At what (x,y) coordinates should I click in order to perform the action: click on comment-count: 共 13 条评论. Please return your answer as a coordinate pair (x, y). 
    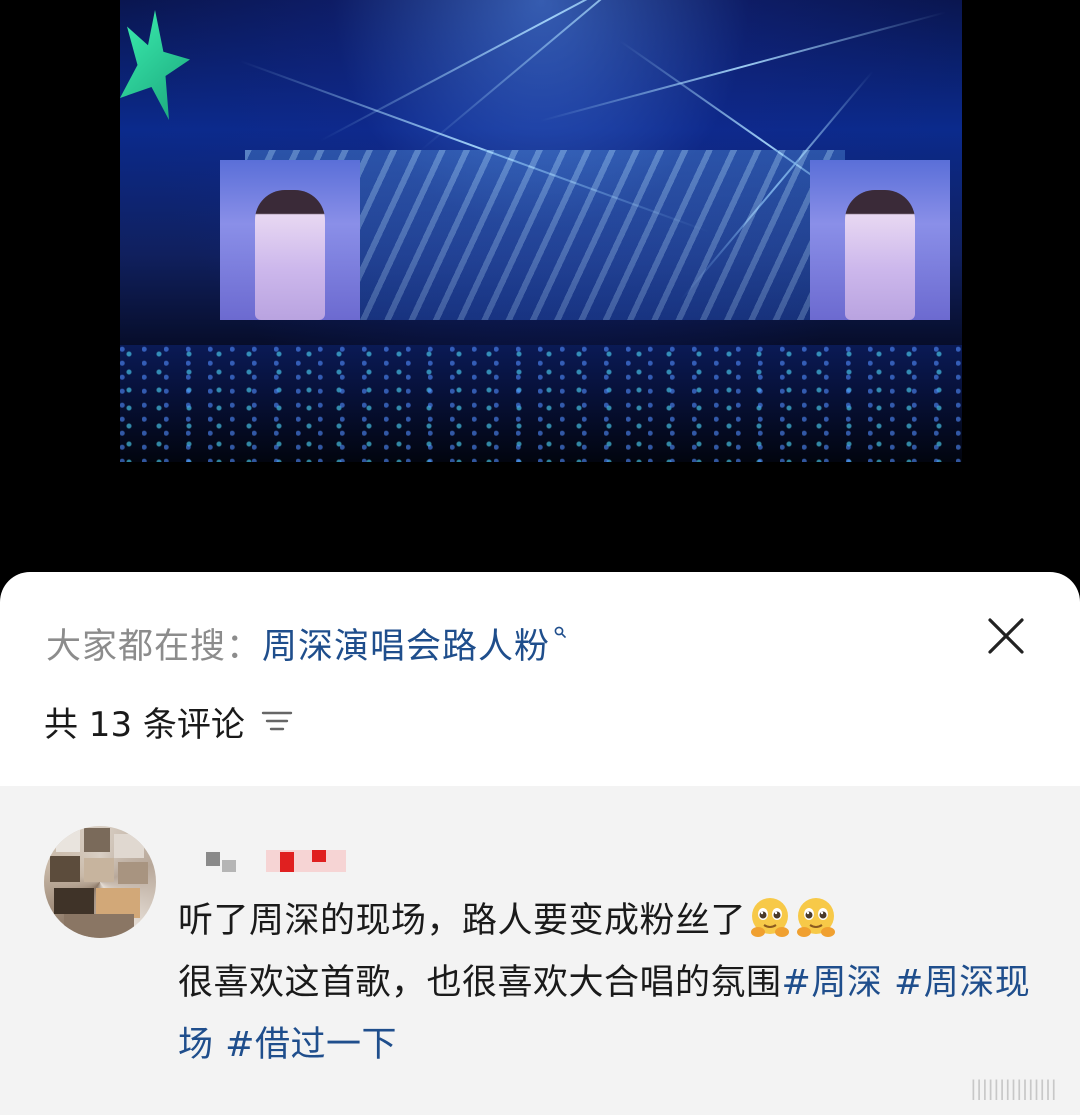
    Looking at the image, I should click on (144, 724).